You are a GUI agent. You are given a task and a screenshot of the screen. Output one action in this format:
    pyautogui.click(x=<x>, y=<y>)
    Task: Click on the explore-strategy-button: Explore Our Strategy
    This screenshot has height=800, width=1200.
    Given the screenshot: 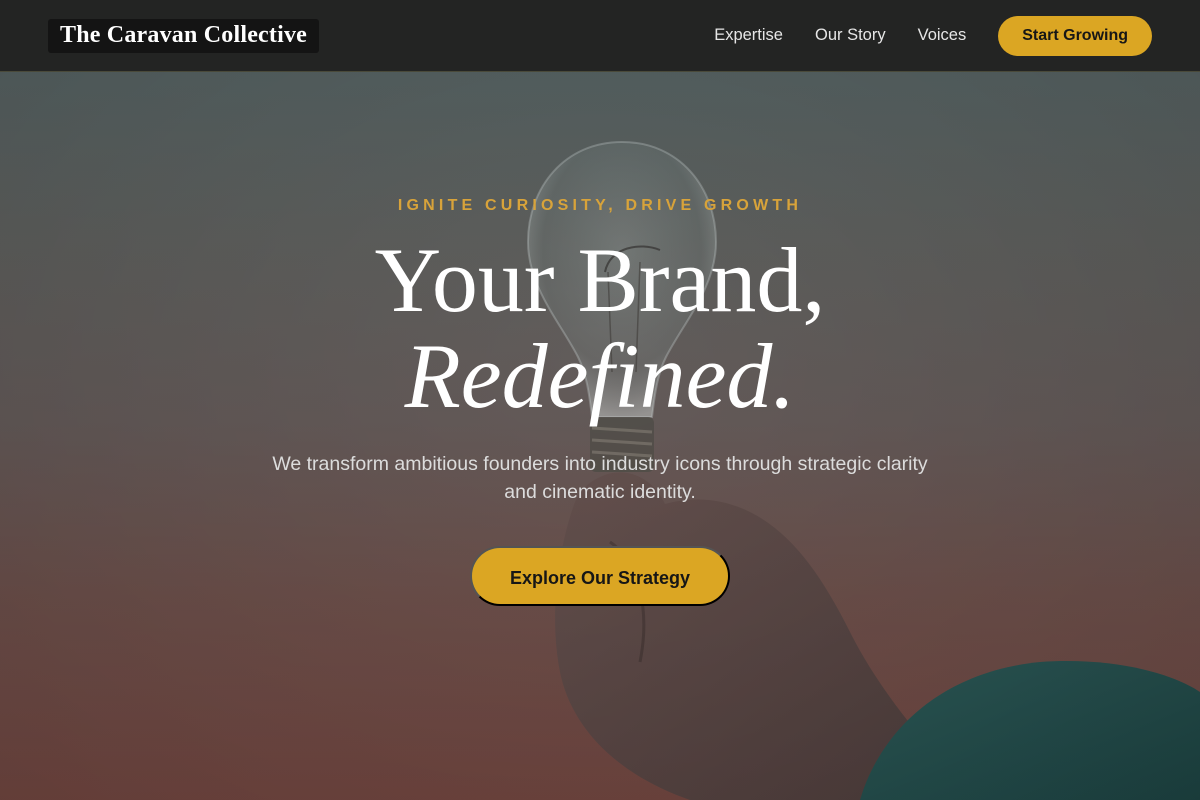 What is the action you would take?
    pyautogui.click(x=600, y=576)
    